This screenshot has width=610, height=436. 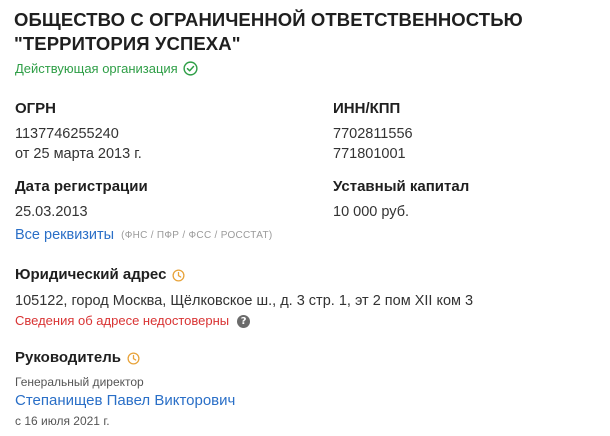 What do you see at coordinates (125, 401) in the screenshot?
I see `head-name-link: Степанищев Павел Викторович` at bounding box center [125, 401].